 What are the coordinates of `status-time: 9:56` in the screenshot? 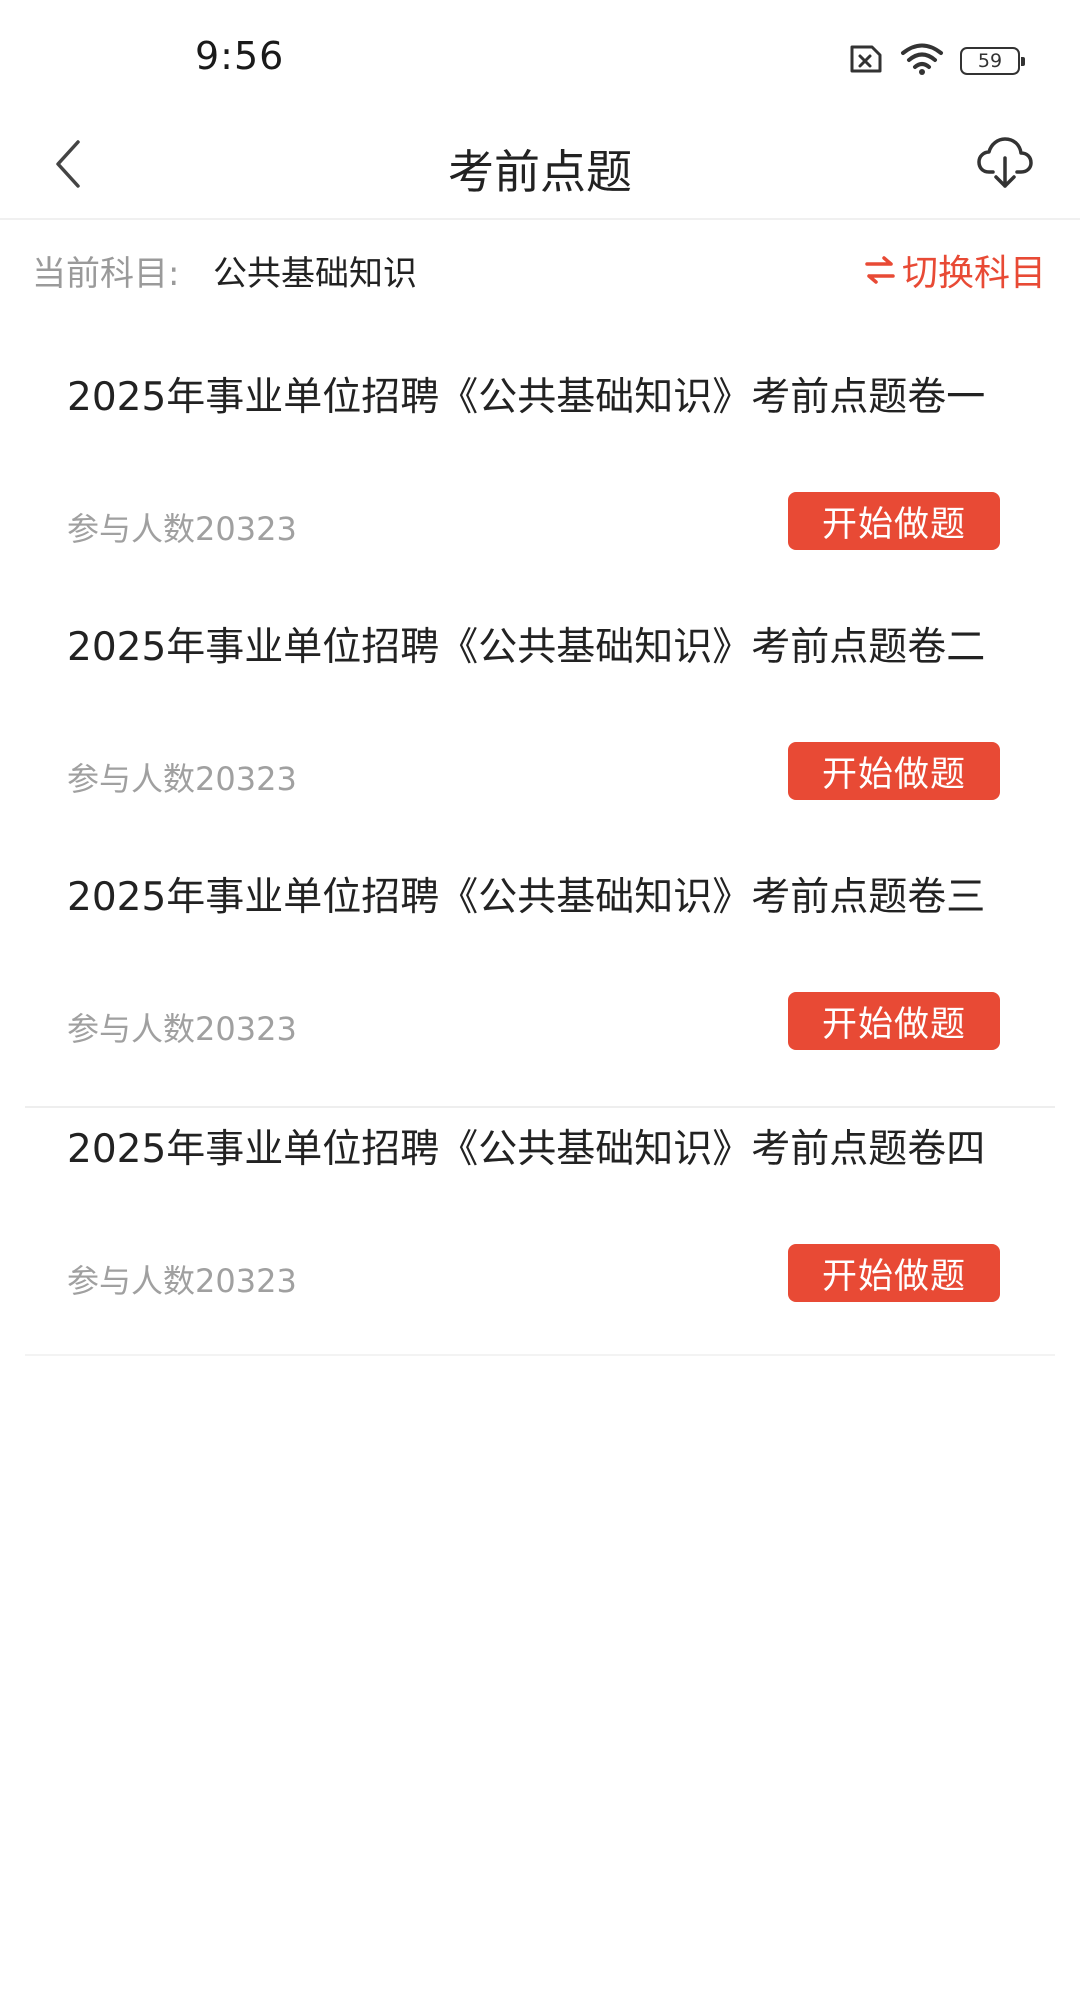 It's located at (240, 56).